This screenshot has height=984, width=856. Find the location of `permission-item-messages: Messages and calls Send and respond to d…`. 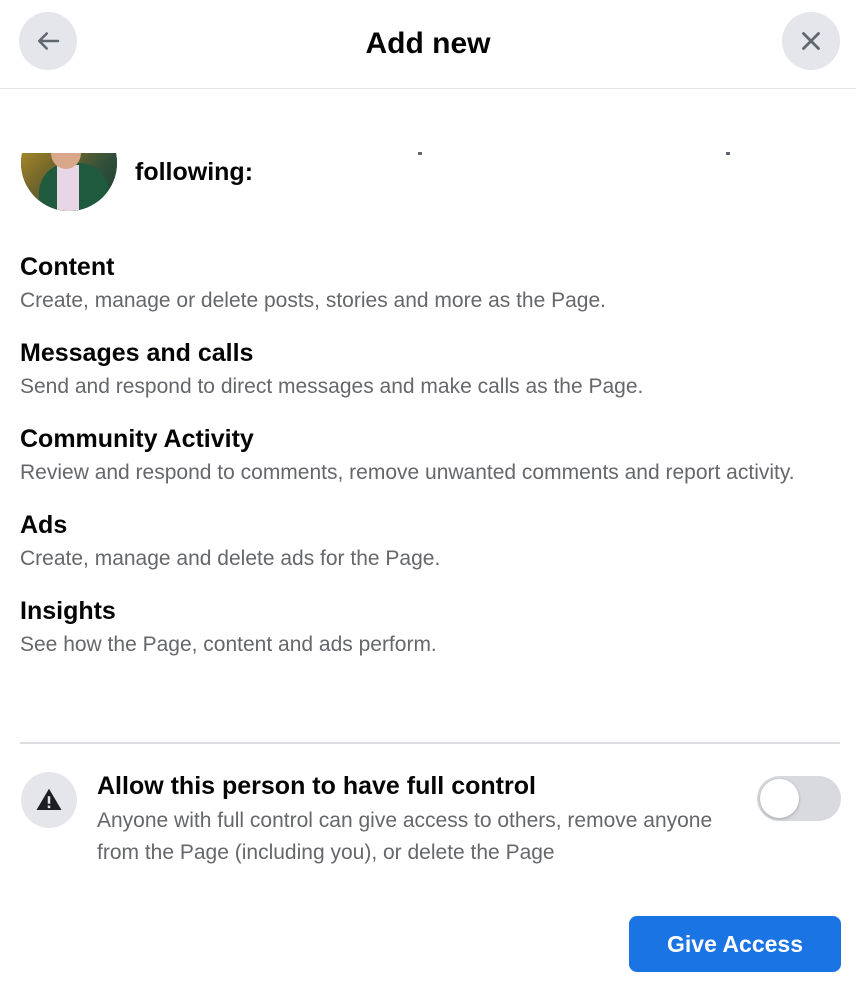

permission-item-messages: Messages and calls Send and respond to d… is located at coordinates (430, 370).